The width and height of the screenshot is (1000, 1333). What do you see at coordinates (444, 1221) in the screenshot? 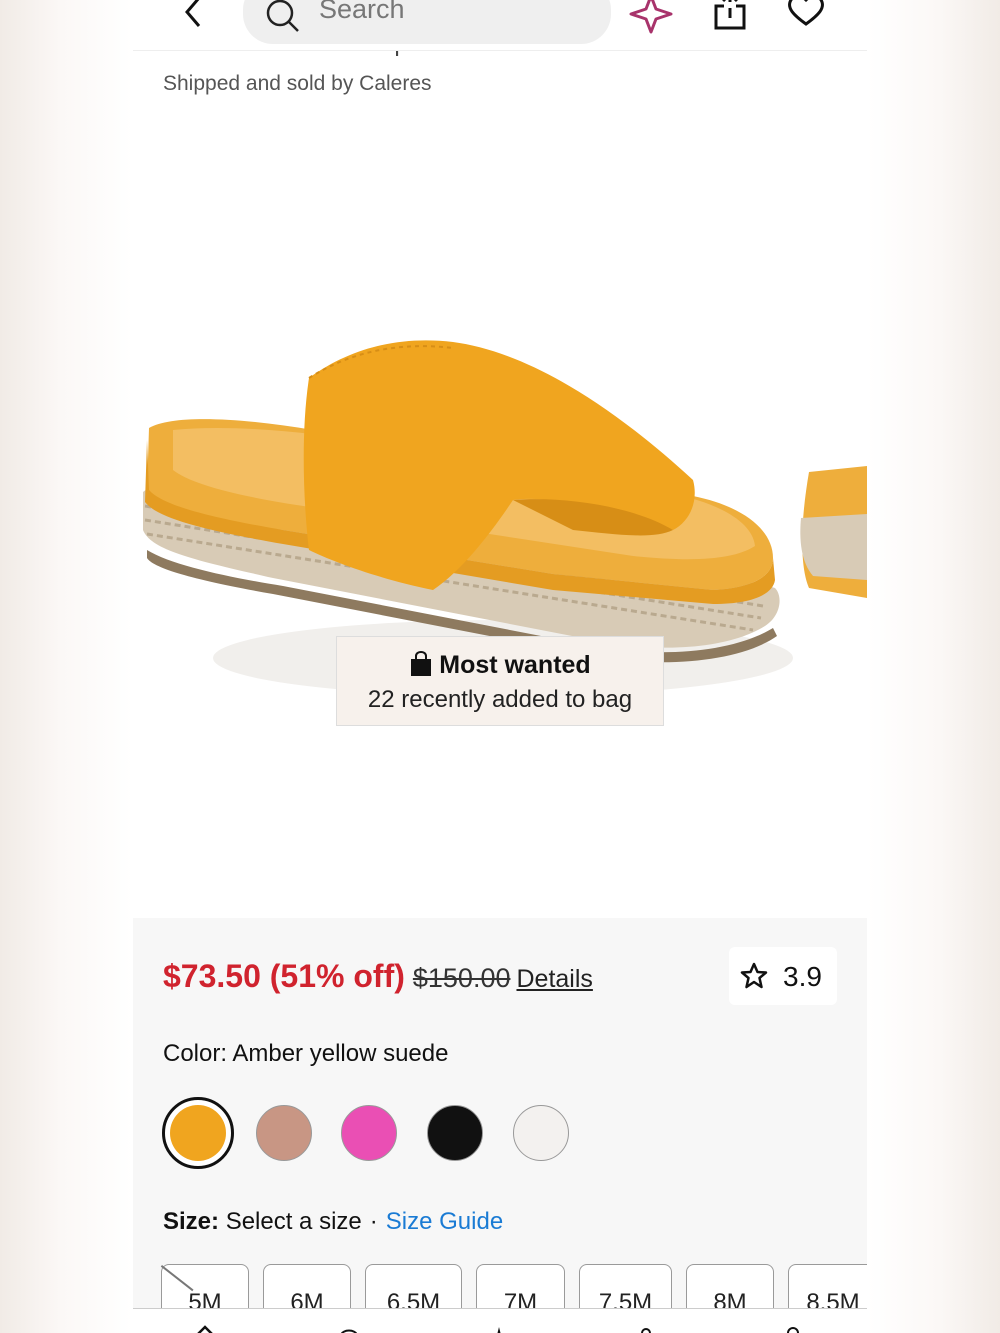
I see `size-guide-link: Size Guide` at bounding box center [444, 1221].